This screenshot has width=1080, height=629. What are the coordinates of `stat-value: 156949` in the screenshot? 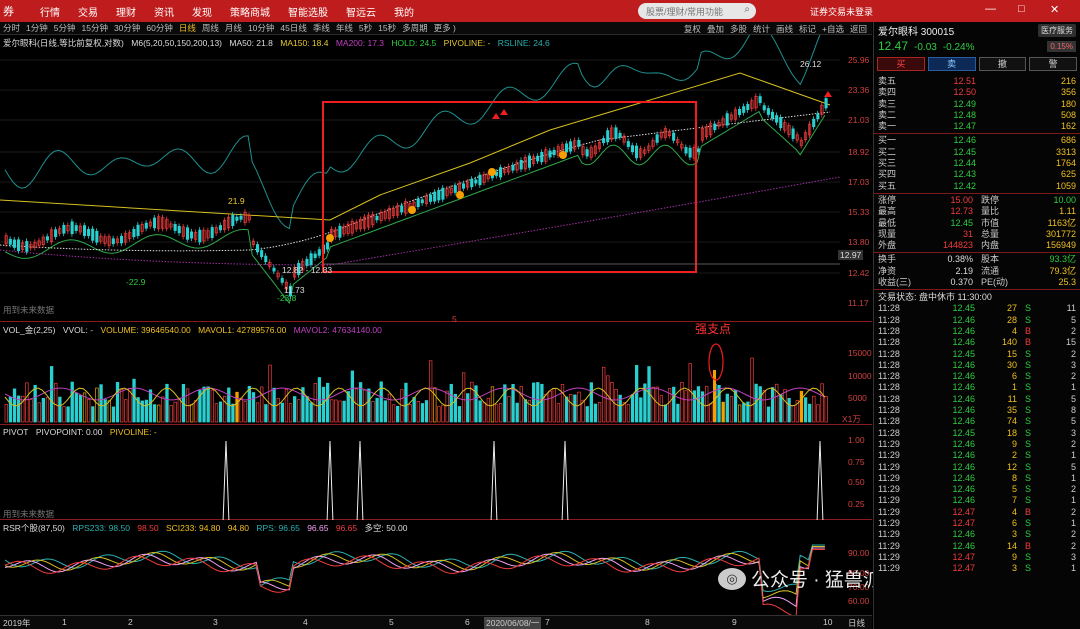 It's located at (1060, 245).